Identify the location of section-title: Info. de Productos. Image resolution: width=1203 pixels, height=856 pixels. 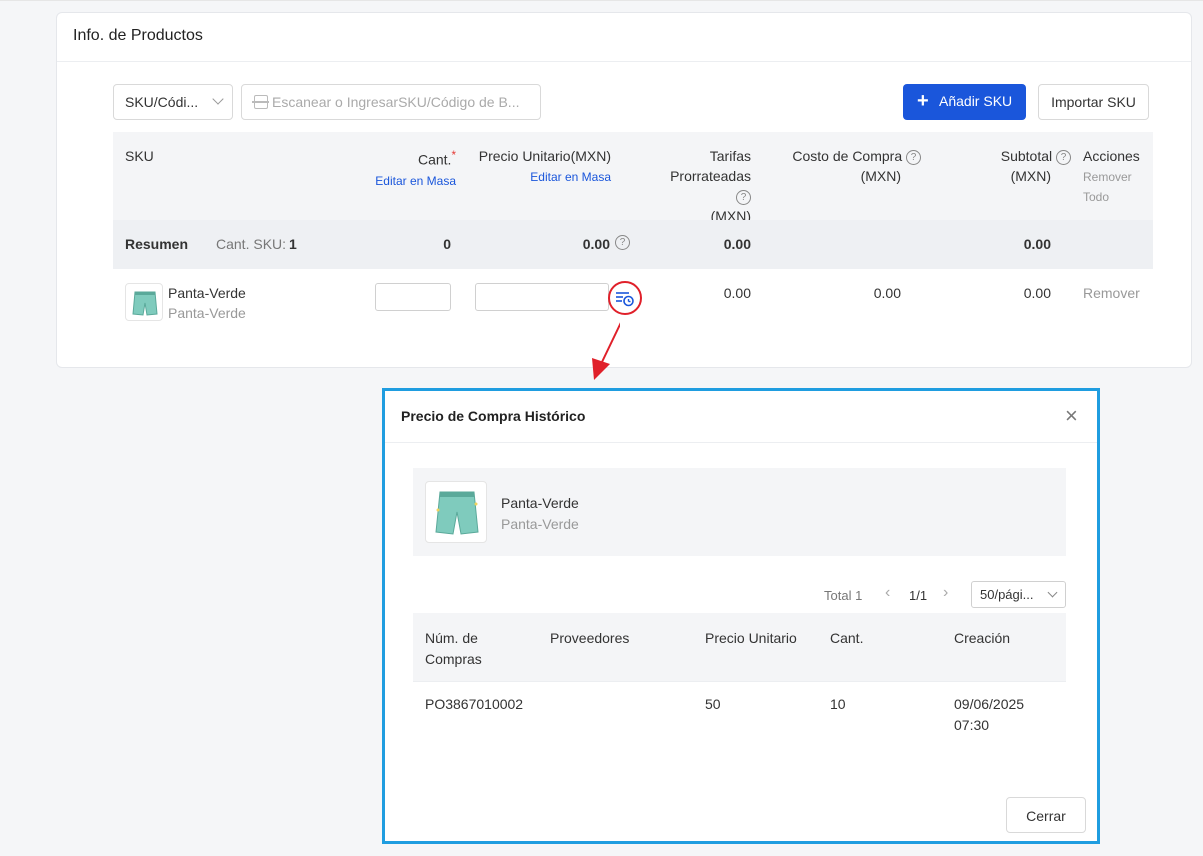
(624, 37).